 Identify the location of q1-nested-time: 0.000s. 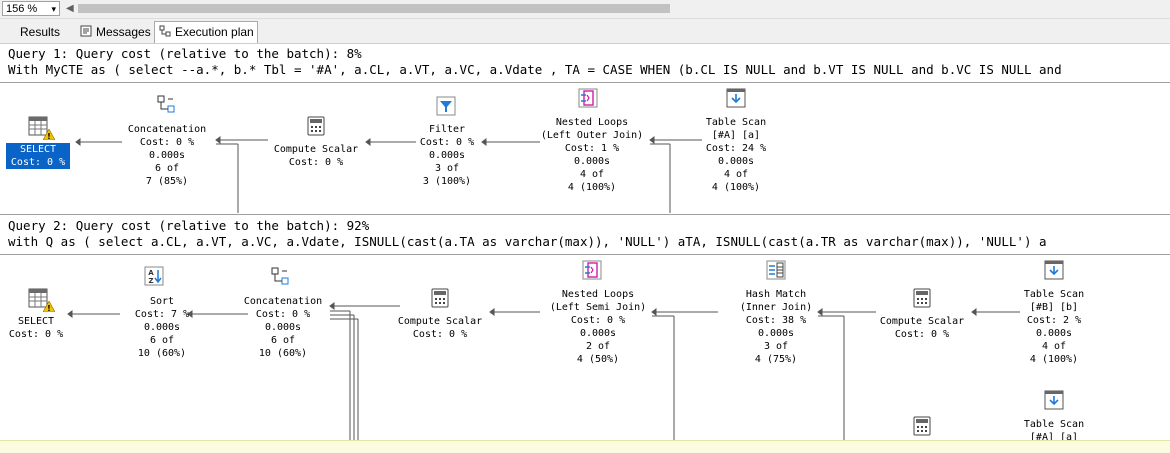
(592, 161).